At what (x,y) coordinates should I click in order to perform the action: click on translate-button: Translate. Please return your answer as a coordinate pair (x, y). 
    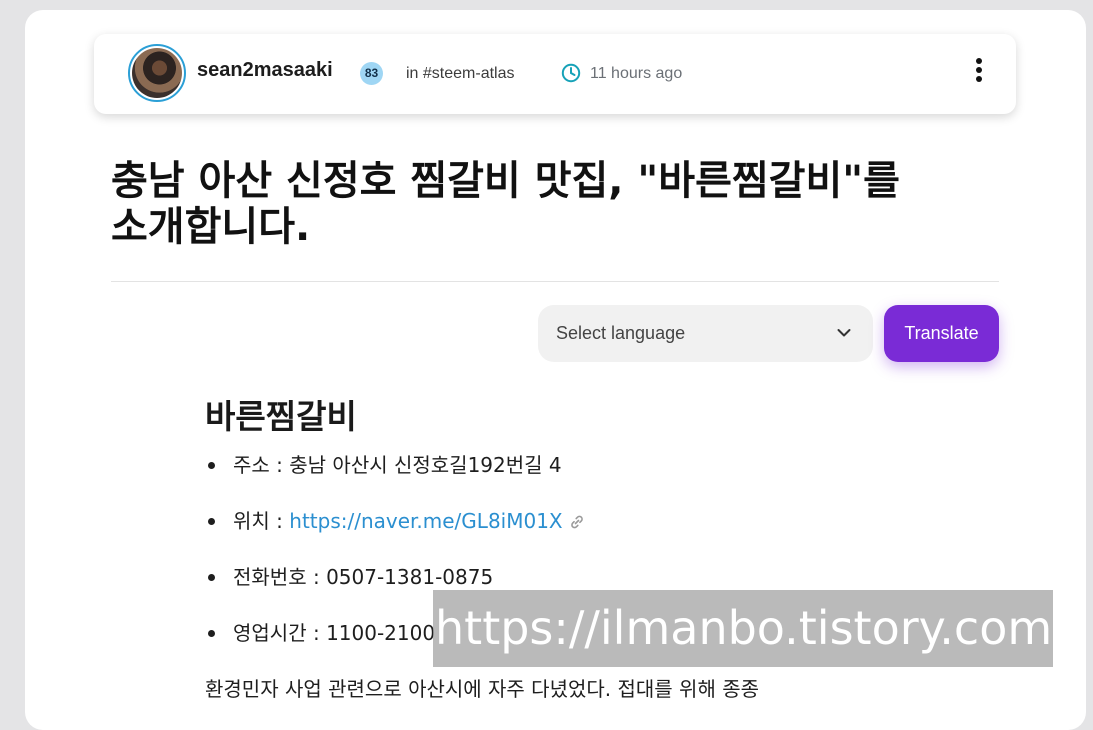
    Looking at the image, I should click on (941, 333).